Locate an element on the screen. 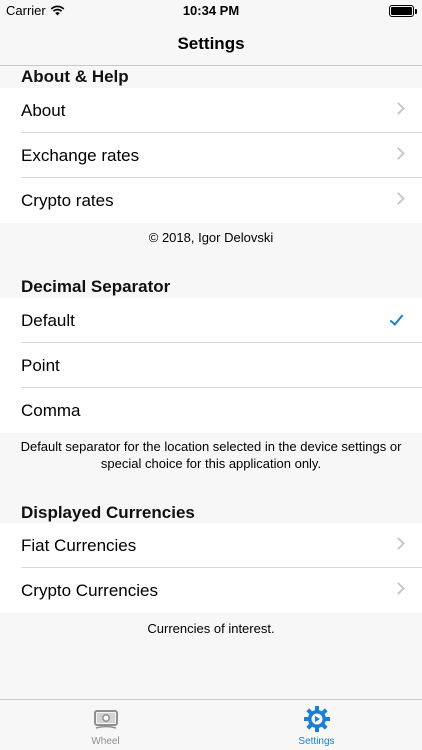 This screenshot has width=422, height=750. row-comma: Comma is located at coordinates (211, 410).